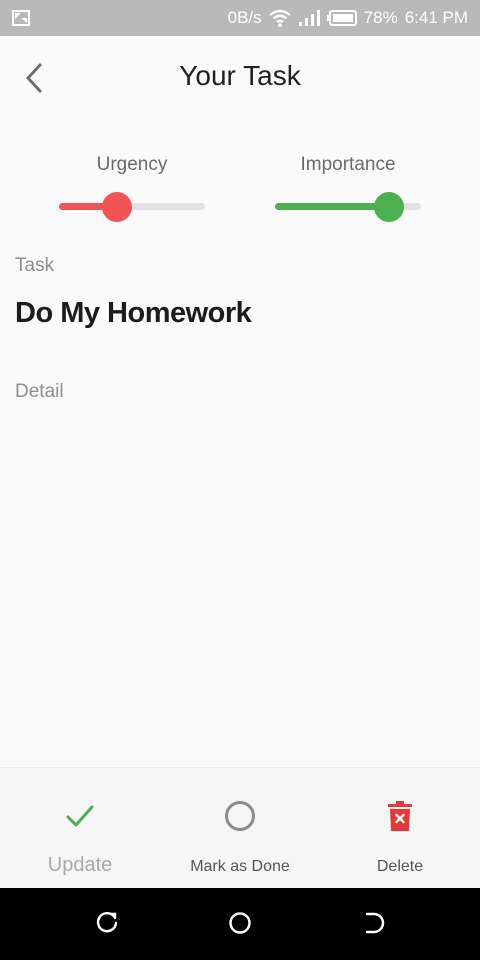 Image resolution: width=480 pixels, height=960 pixels. What do you see at coordinates (332, 206) in the screenshot?
I see `importance-slider-fill` at bounding box center [332, 206].